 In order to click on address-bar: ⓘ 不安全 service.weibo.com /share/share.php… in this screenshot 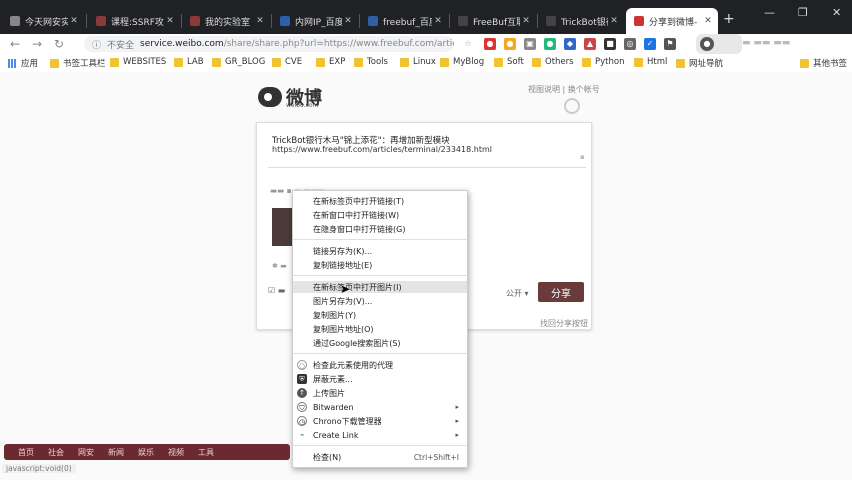, I will do `click(269, 44)`.